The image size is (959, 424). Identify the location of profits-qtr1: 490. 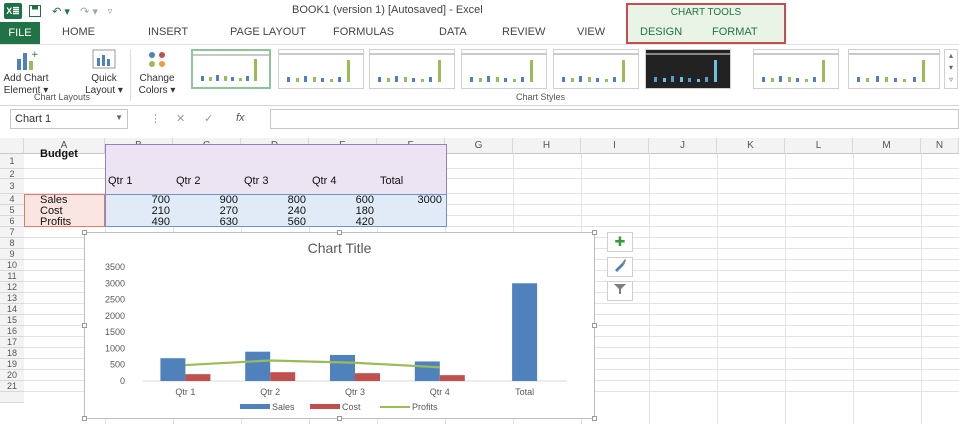
(137, 222).